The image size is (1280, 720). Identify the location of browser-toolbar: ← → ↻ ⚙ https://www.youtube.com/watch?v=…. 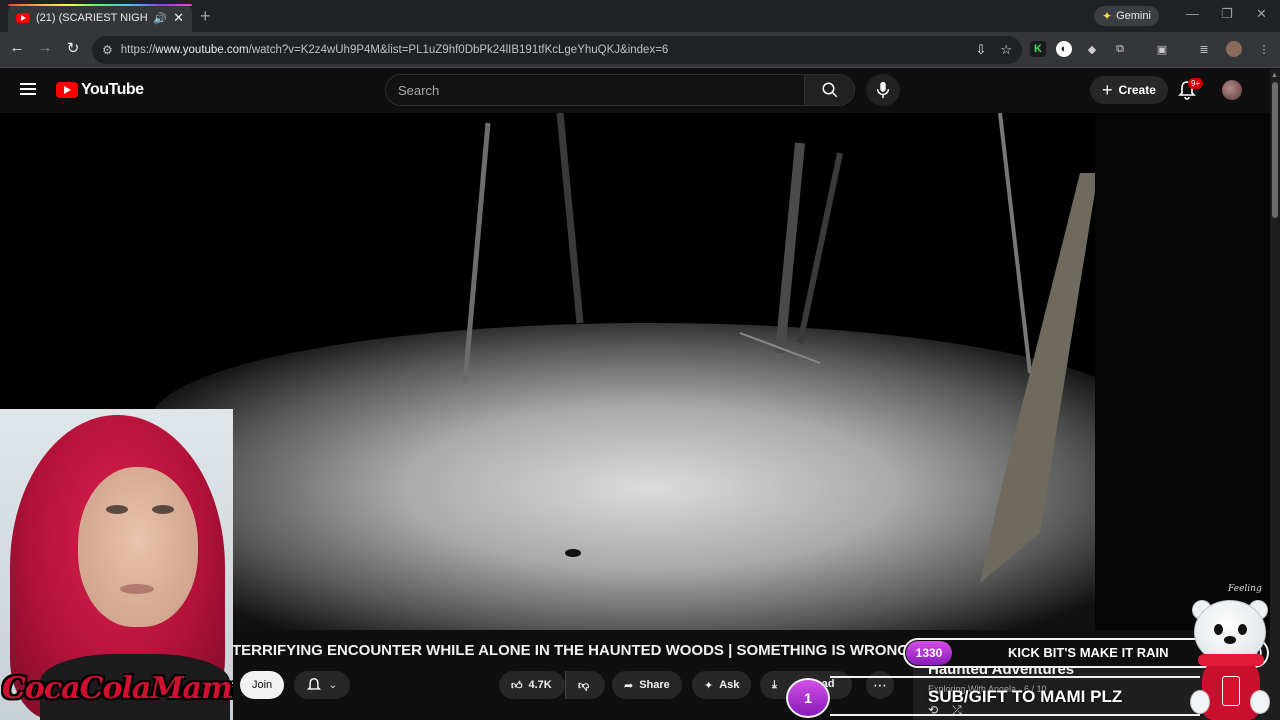
(640, 50).